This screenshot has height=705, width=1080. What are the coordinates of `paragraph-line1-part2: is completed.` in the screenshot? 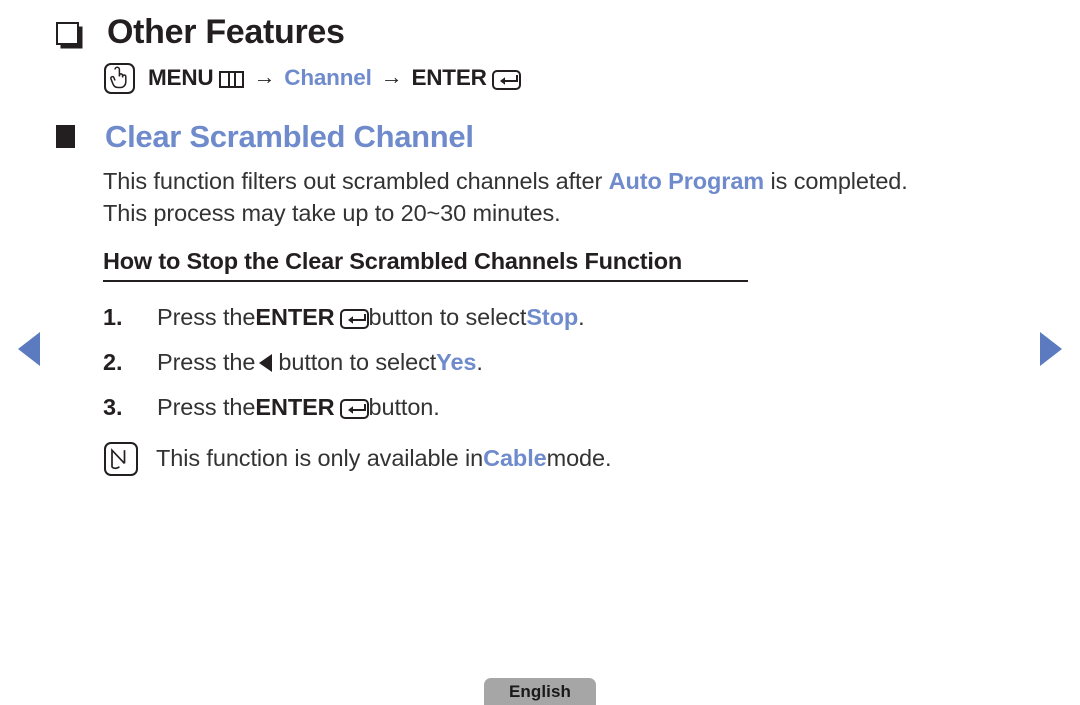 It's located at (836, 180).